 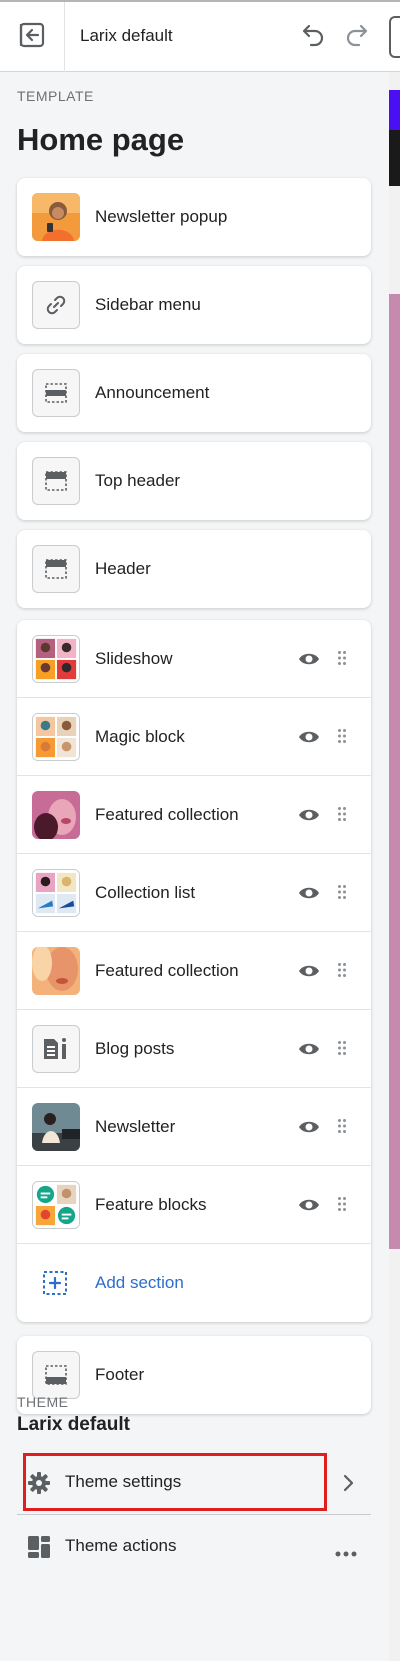 I want to click on section-sidebar-menu: Sidebar menu, so click(x=194, y=305).